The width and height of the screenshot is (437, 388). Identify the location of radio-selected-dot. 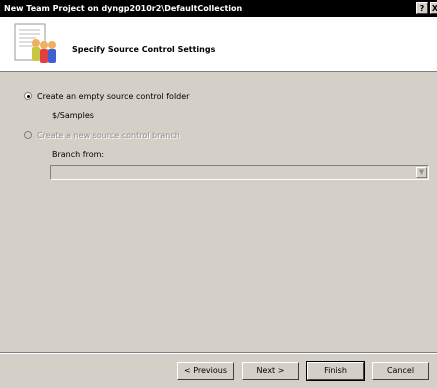
(28, 96).